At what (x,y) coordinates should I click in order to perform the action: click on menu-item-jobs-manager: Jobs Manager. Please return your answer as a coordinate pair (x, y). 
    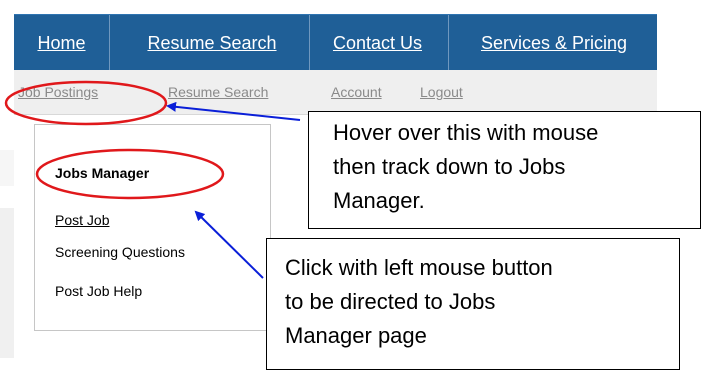
    Looking at the image, I should click on (102, 173).